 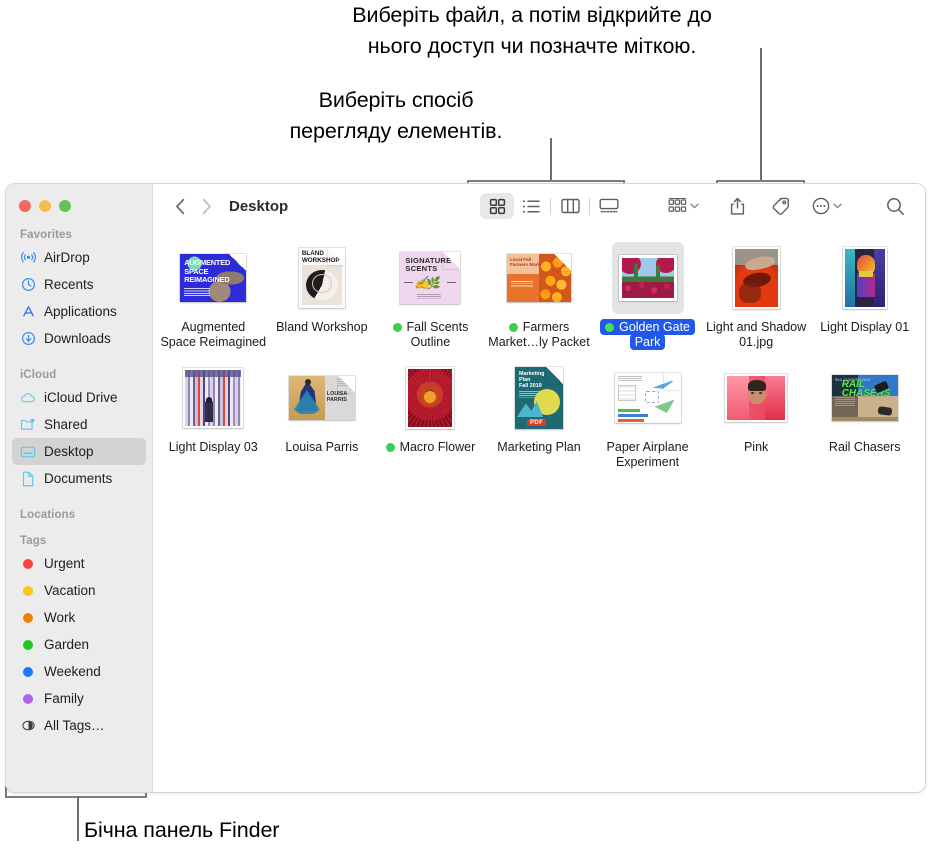 I want to click on sidebar-item-applications: Applications, so click(x=79, y=311).